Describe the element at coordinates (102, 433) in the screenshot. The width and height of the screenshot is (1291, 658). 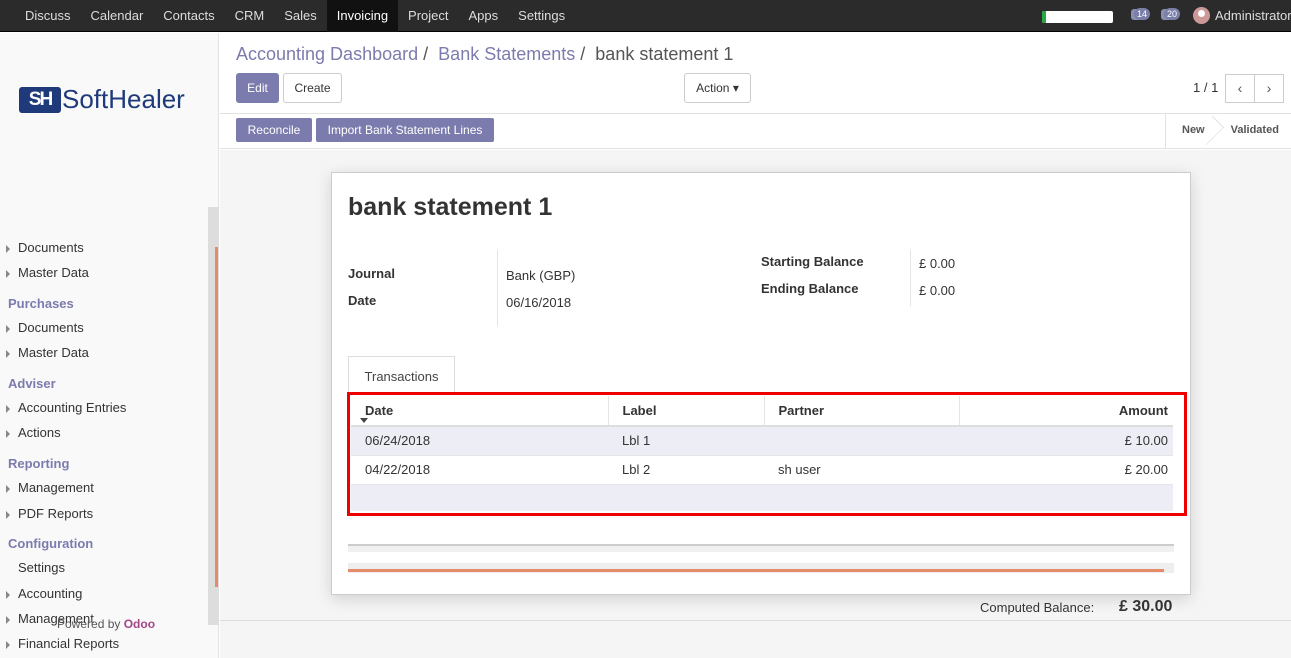
I see `sidebar-item-actions: Actions` at that location.